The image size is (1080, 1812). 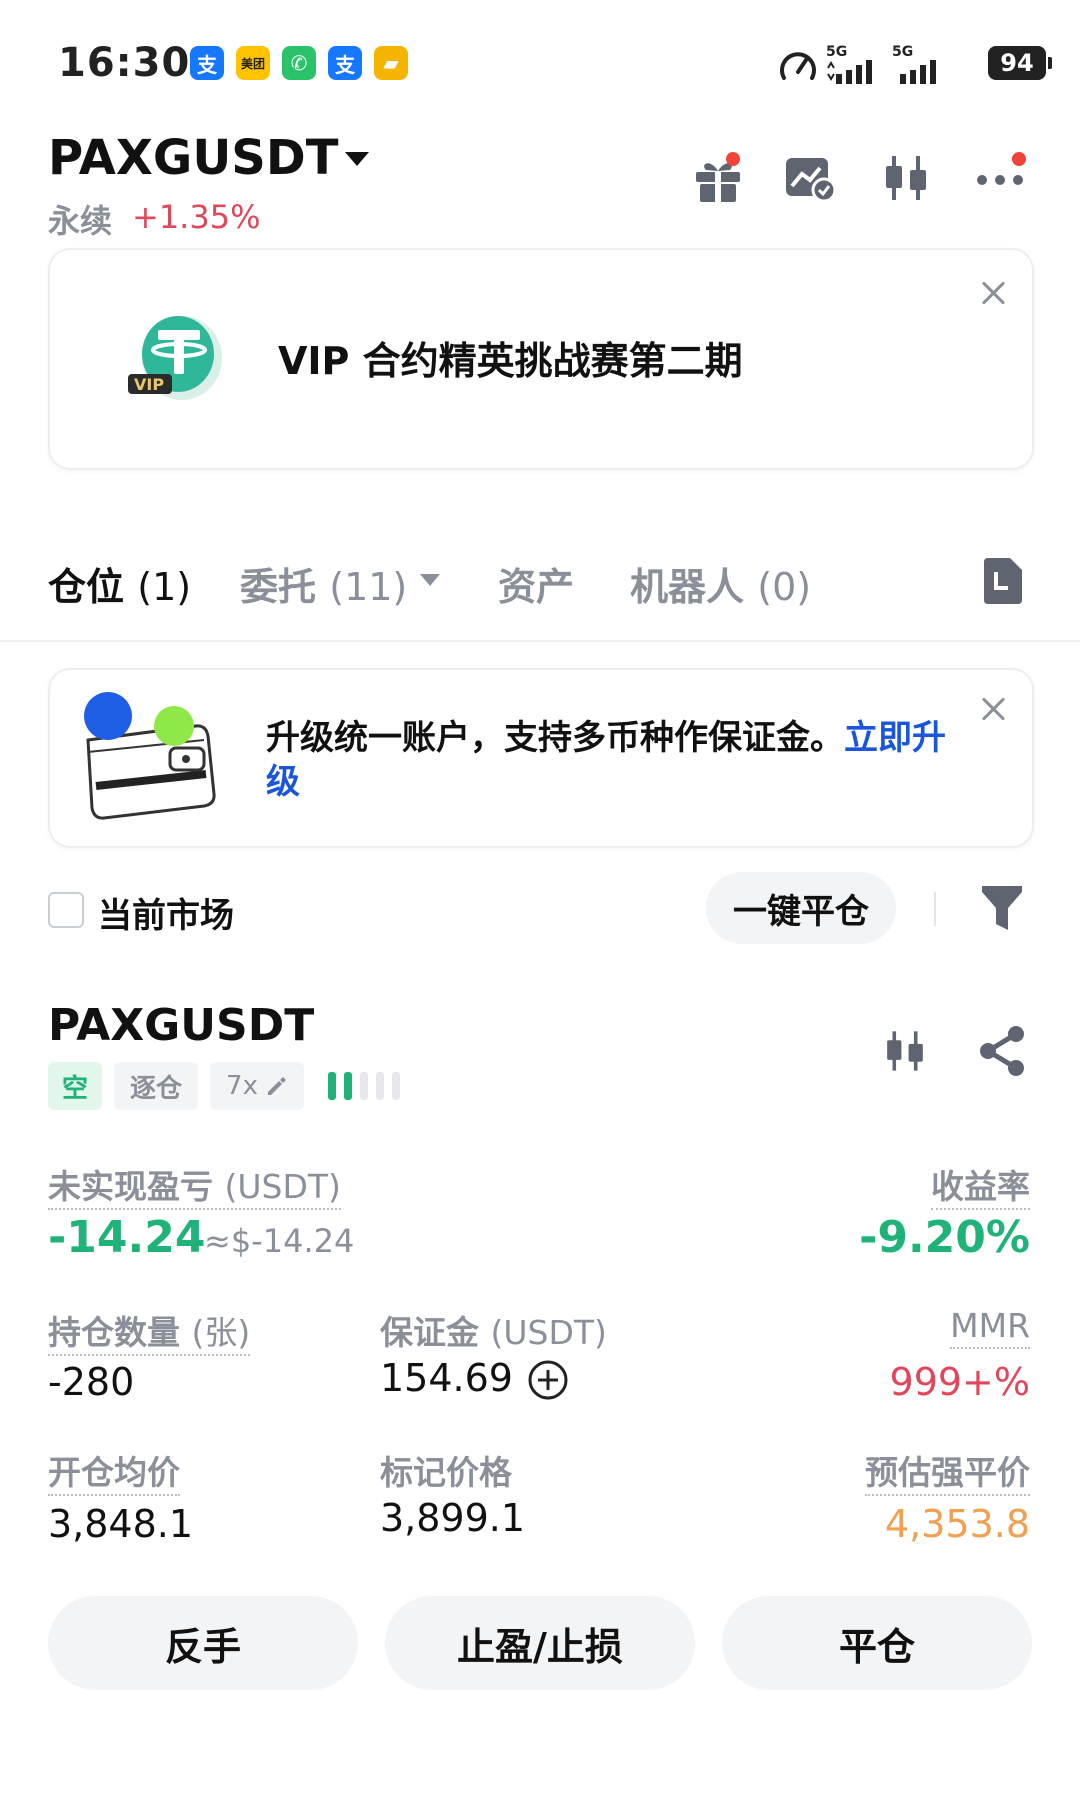 What do you see at coordinates (540, 1643) in the screenshot?
I see `tp-sl-button: 止盈/止损` at bounding box center [540, 1643].